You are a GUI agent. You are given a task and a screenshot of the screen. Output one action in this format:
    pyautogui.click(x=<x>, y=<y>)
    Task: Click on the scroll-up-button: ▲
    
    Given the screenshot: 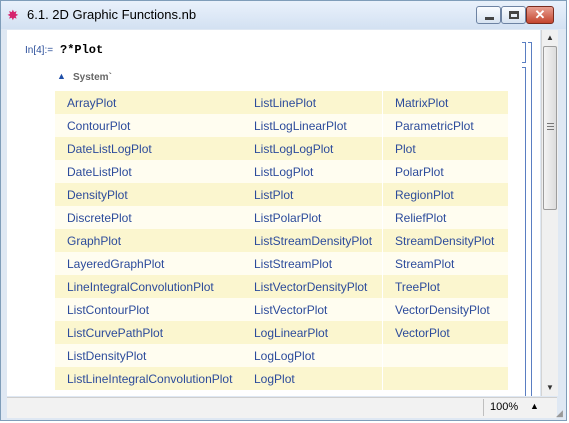 What is the action you would take?
    pyautogui.click(x=550, y=38)
    